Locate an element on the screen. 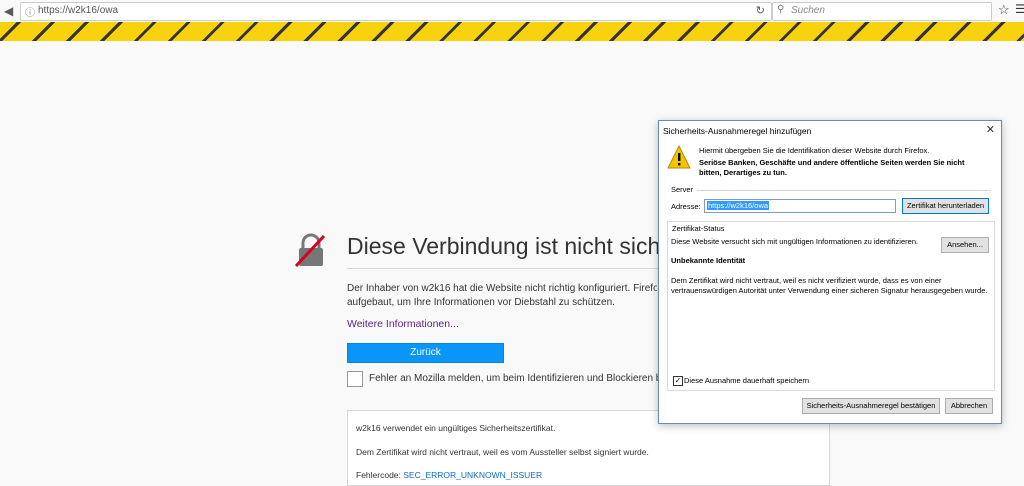 Image resolution: width=1024 pixels, height=486 pixels. back-button: Zurück is located at coordinates (425, 353).